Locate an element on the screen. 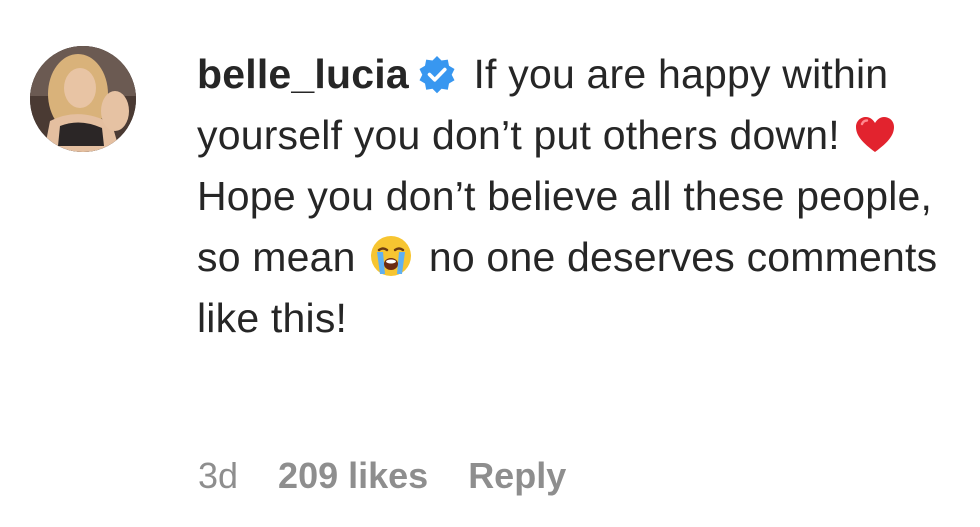 The image size is (980, 527). verified-badge-icon is located at coordinates (437, 75).